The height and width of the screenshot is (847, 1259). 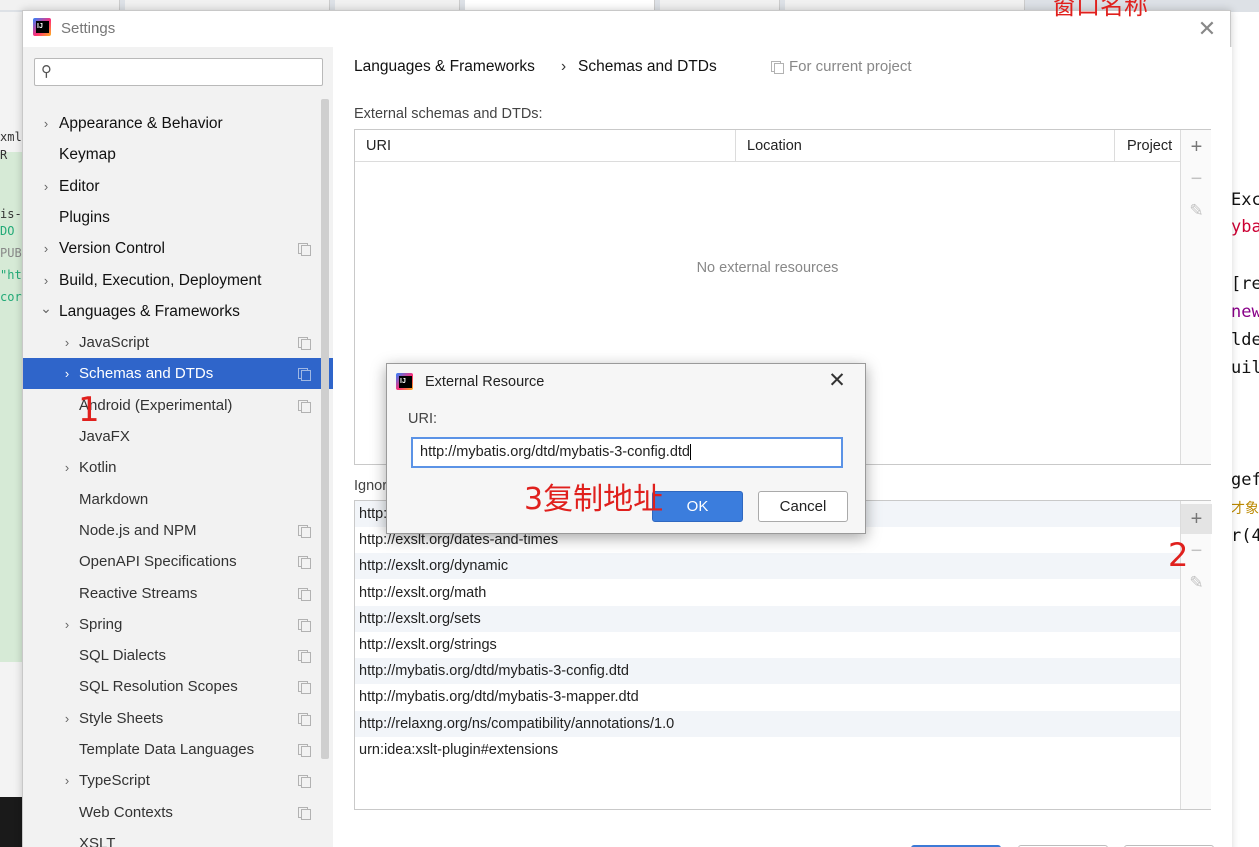 What do you see at coordinates (803, 506) in the screenshot?
I see `cancel-button: Cancel` at bounding box center [803, 506].